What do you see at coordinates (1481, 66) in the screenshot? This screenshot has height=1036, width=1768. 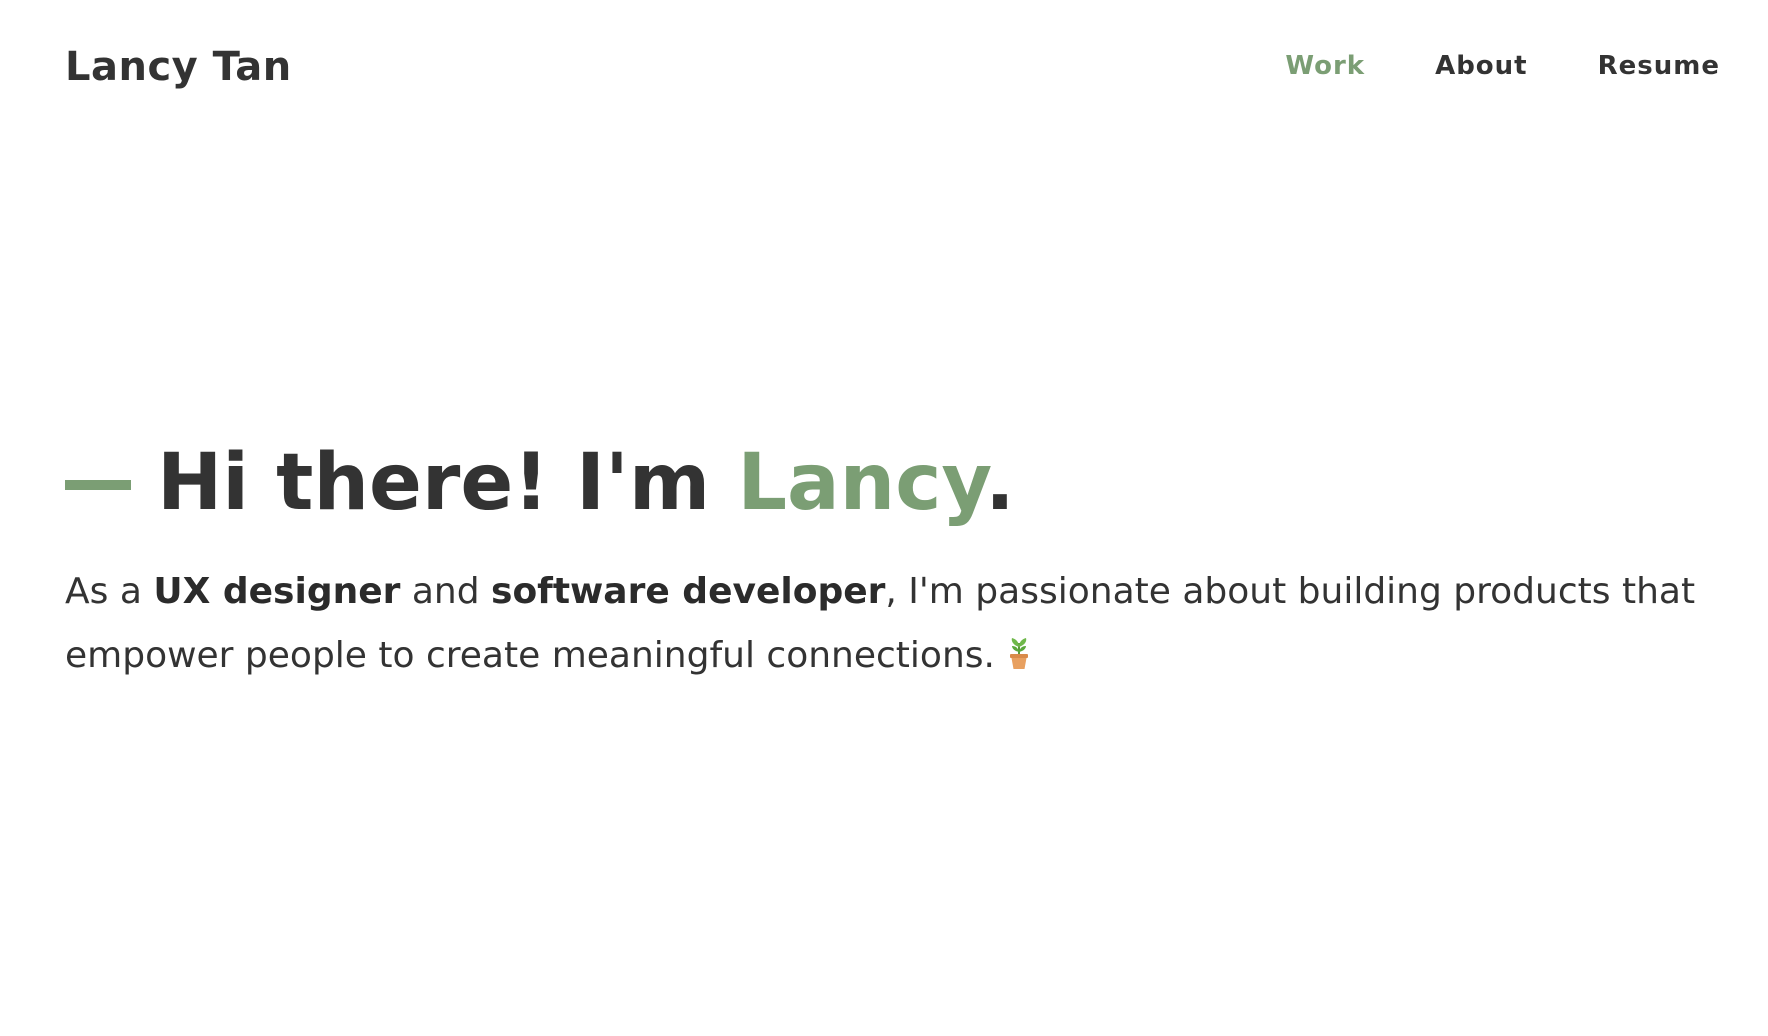 I see `nav-link-about: About` at bounding box center [1481, 66].